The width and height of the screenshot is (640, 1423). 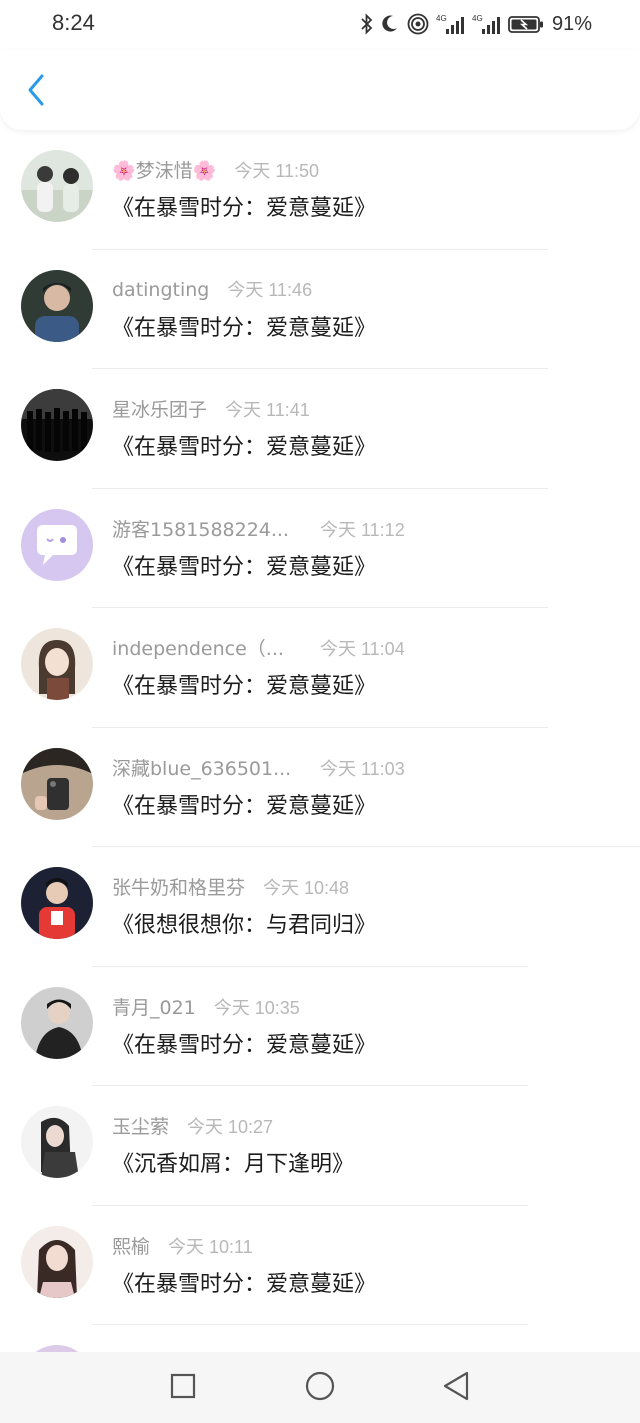 What do you see at coordinates (320, 787) in the screenshot?
I see `list-item: 深藏blue_636501... 今天 11:03 《在暴雪时分：爱意蔓延》` at bounding box center [320, 787].